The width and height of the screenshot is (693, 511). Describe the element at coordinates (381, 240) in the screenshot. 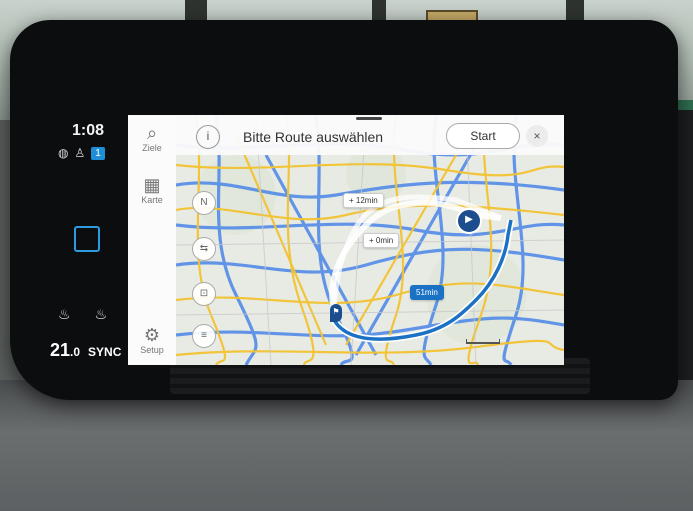

I see `route-label-alt2: + 0min` at that location.